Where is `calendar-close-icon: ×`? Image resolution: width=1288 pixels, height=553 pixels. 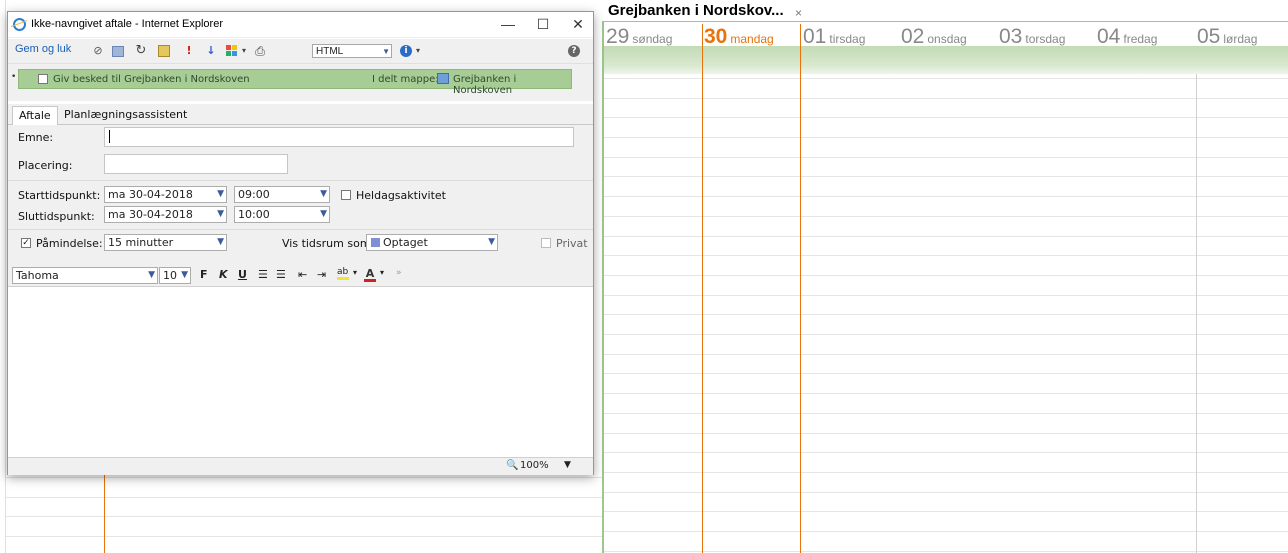 calendar-close-icon: × is located at coordinates (798, 13).